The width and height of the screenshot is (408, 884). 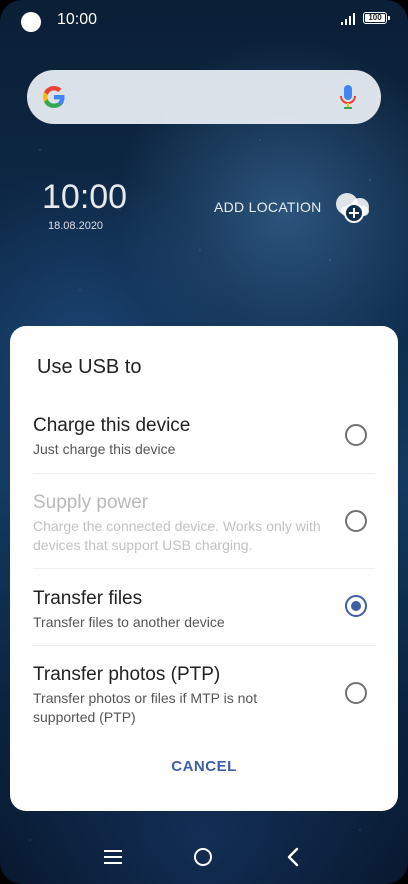 I want to click on option-subtitle: Just charge this device, so click(x=104, y=449).